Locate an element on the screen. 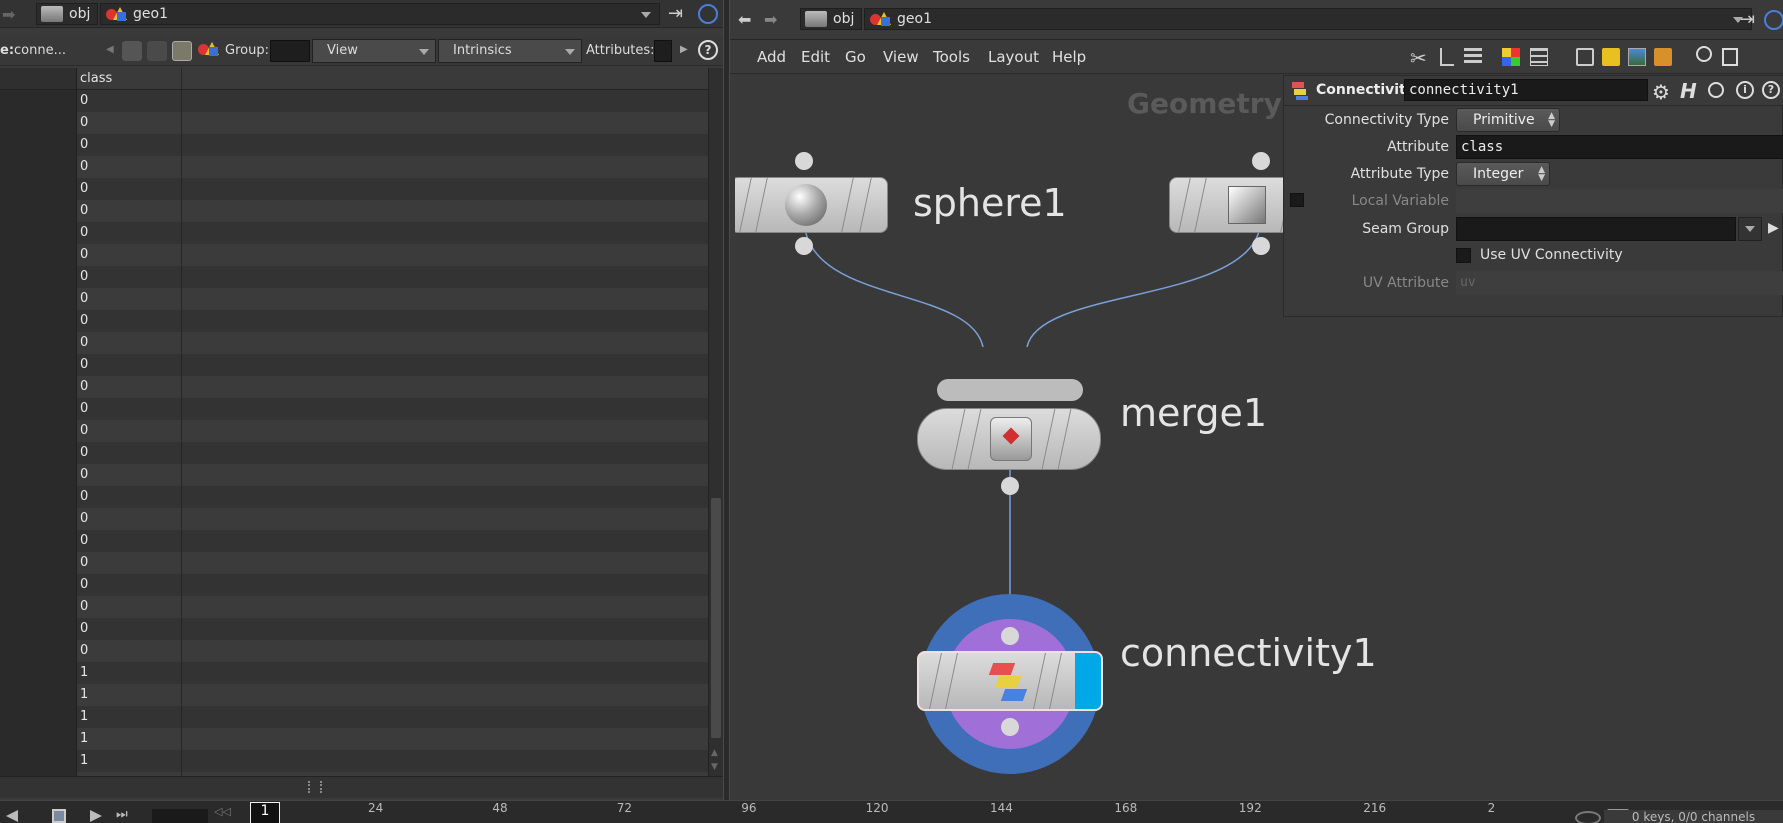 Image resolution: width=1783 pixels, height=823 pixels. sphere-node-label: sphere1 is located at coordinates (990, 203).